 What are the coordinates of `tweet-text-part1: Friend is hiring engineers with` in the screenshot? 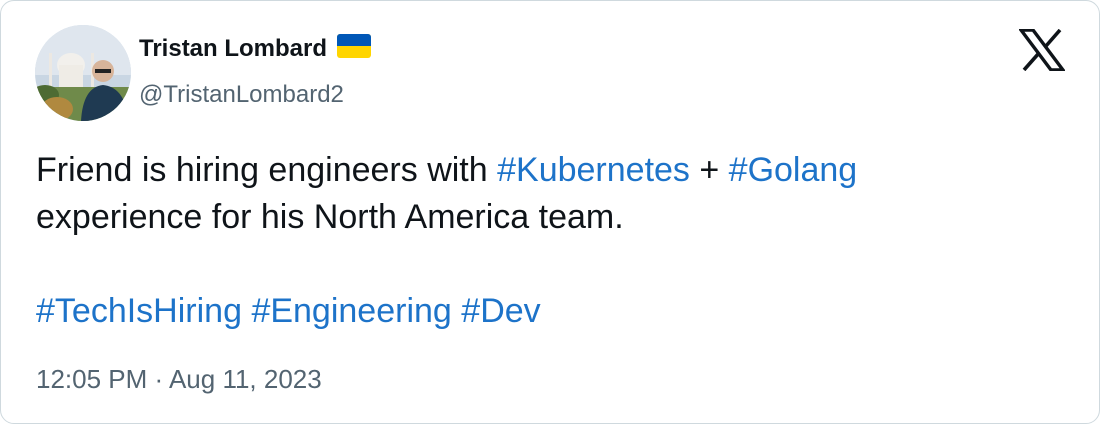 It's located at (267, 170).